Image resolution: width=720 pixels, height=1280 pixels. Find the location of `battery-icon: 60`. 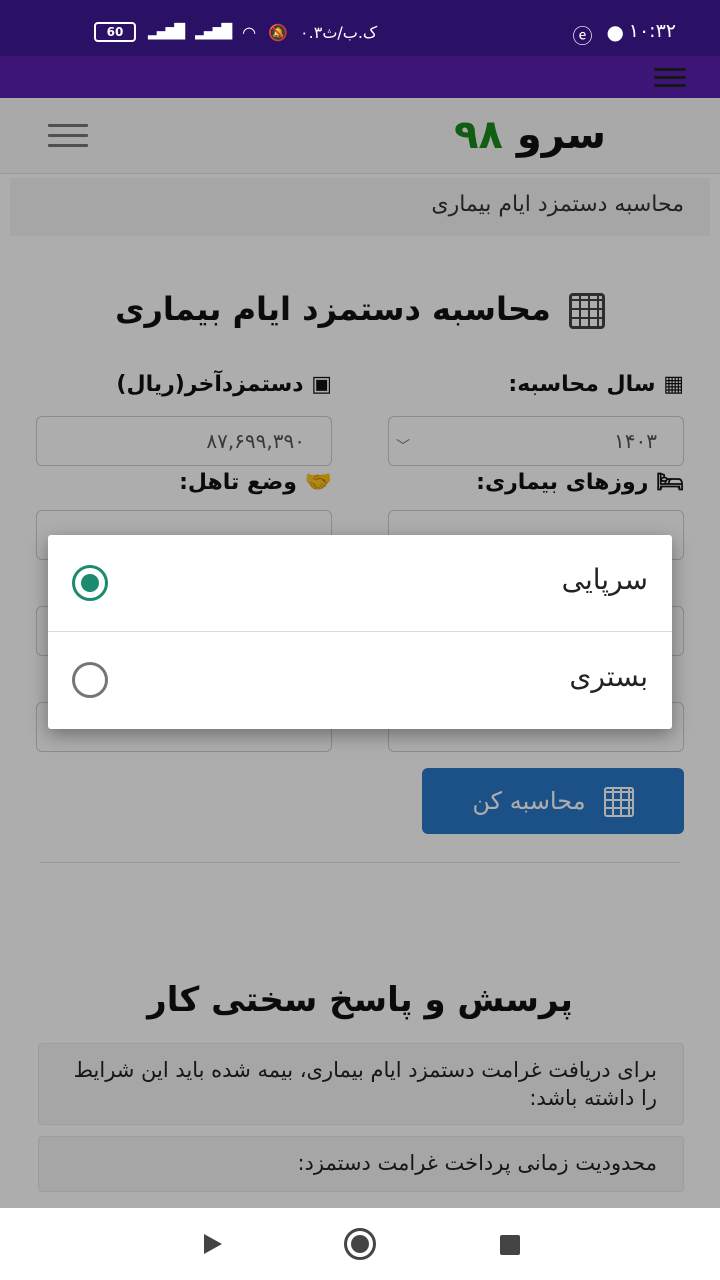

battery-icon: 60 is located at coordinates (115, 32).